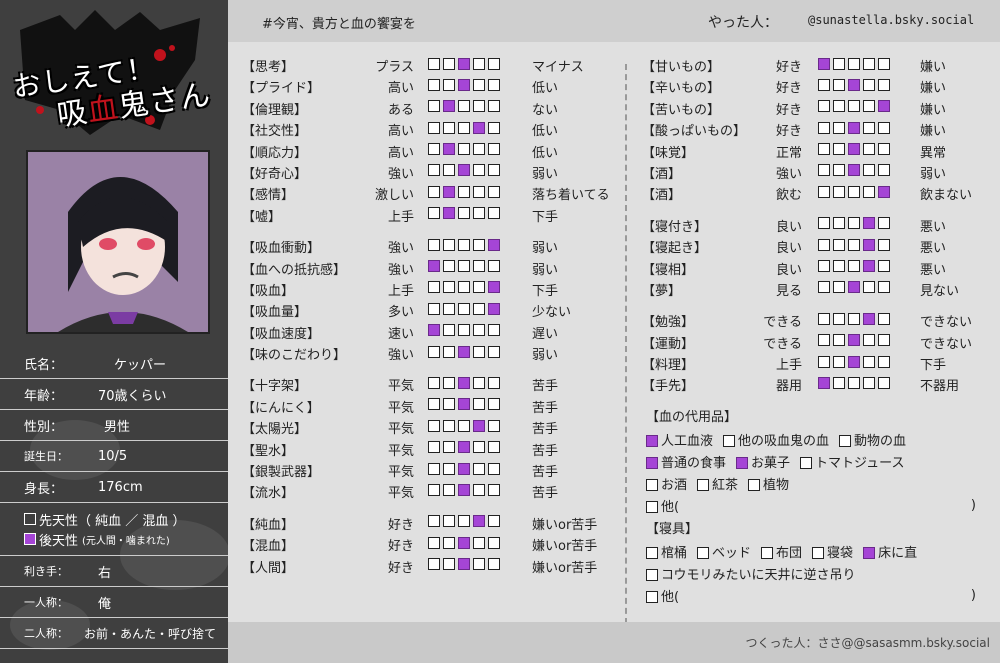  Describe the element at coordinates (724, 551) in the screenshot. I see `option-item: ベッド` at that location.